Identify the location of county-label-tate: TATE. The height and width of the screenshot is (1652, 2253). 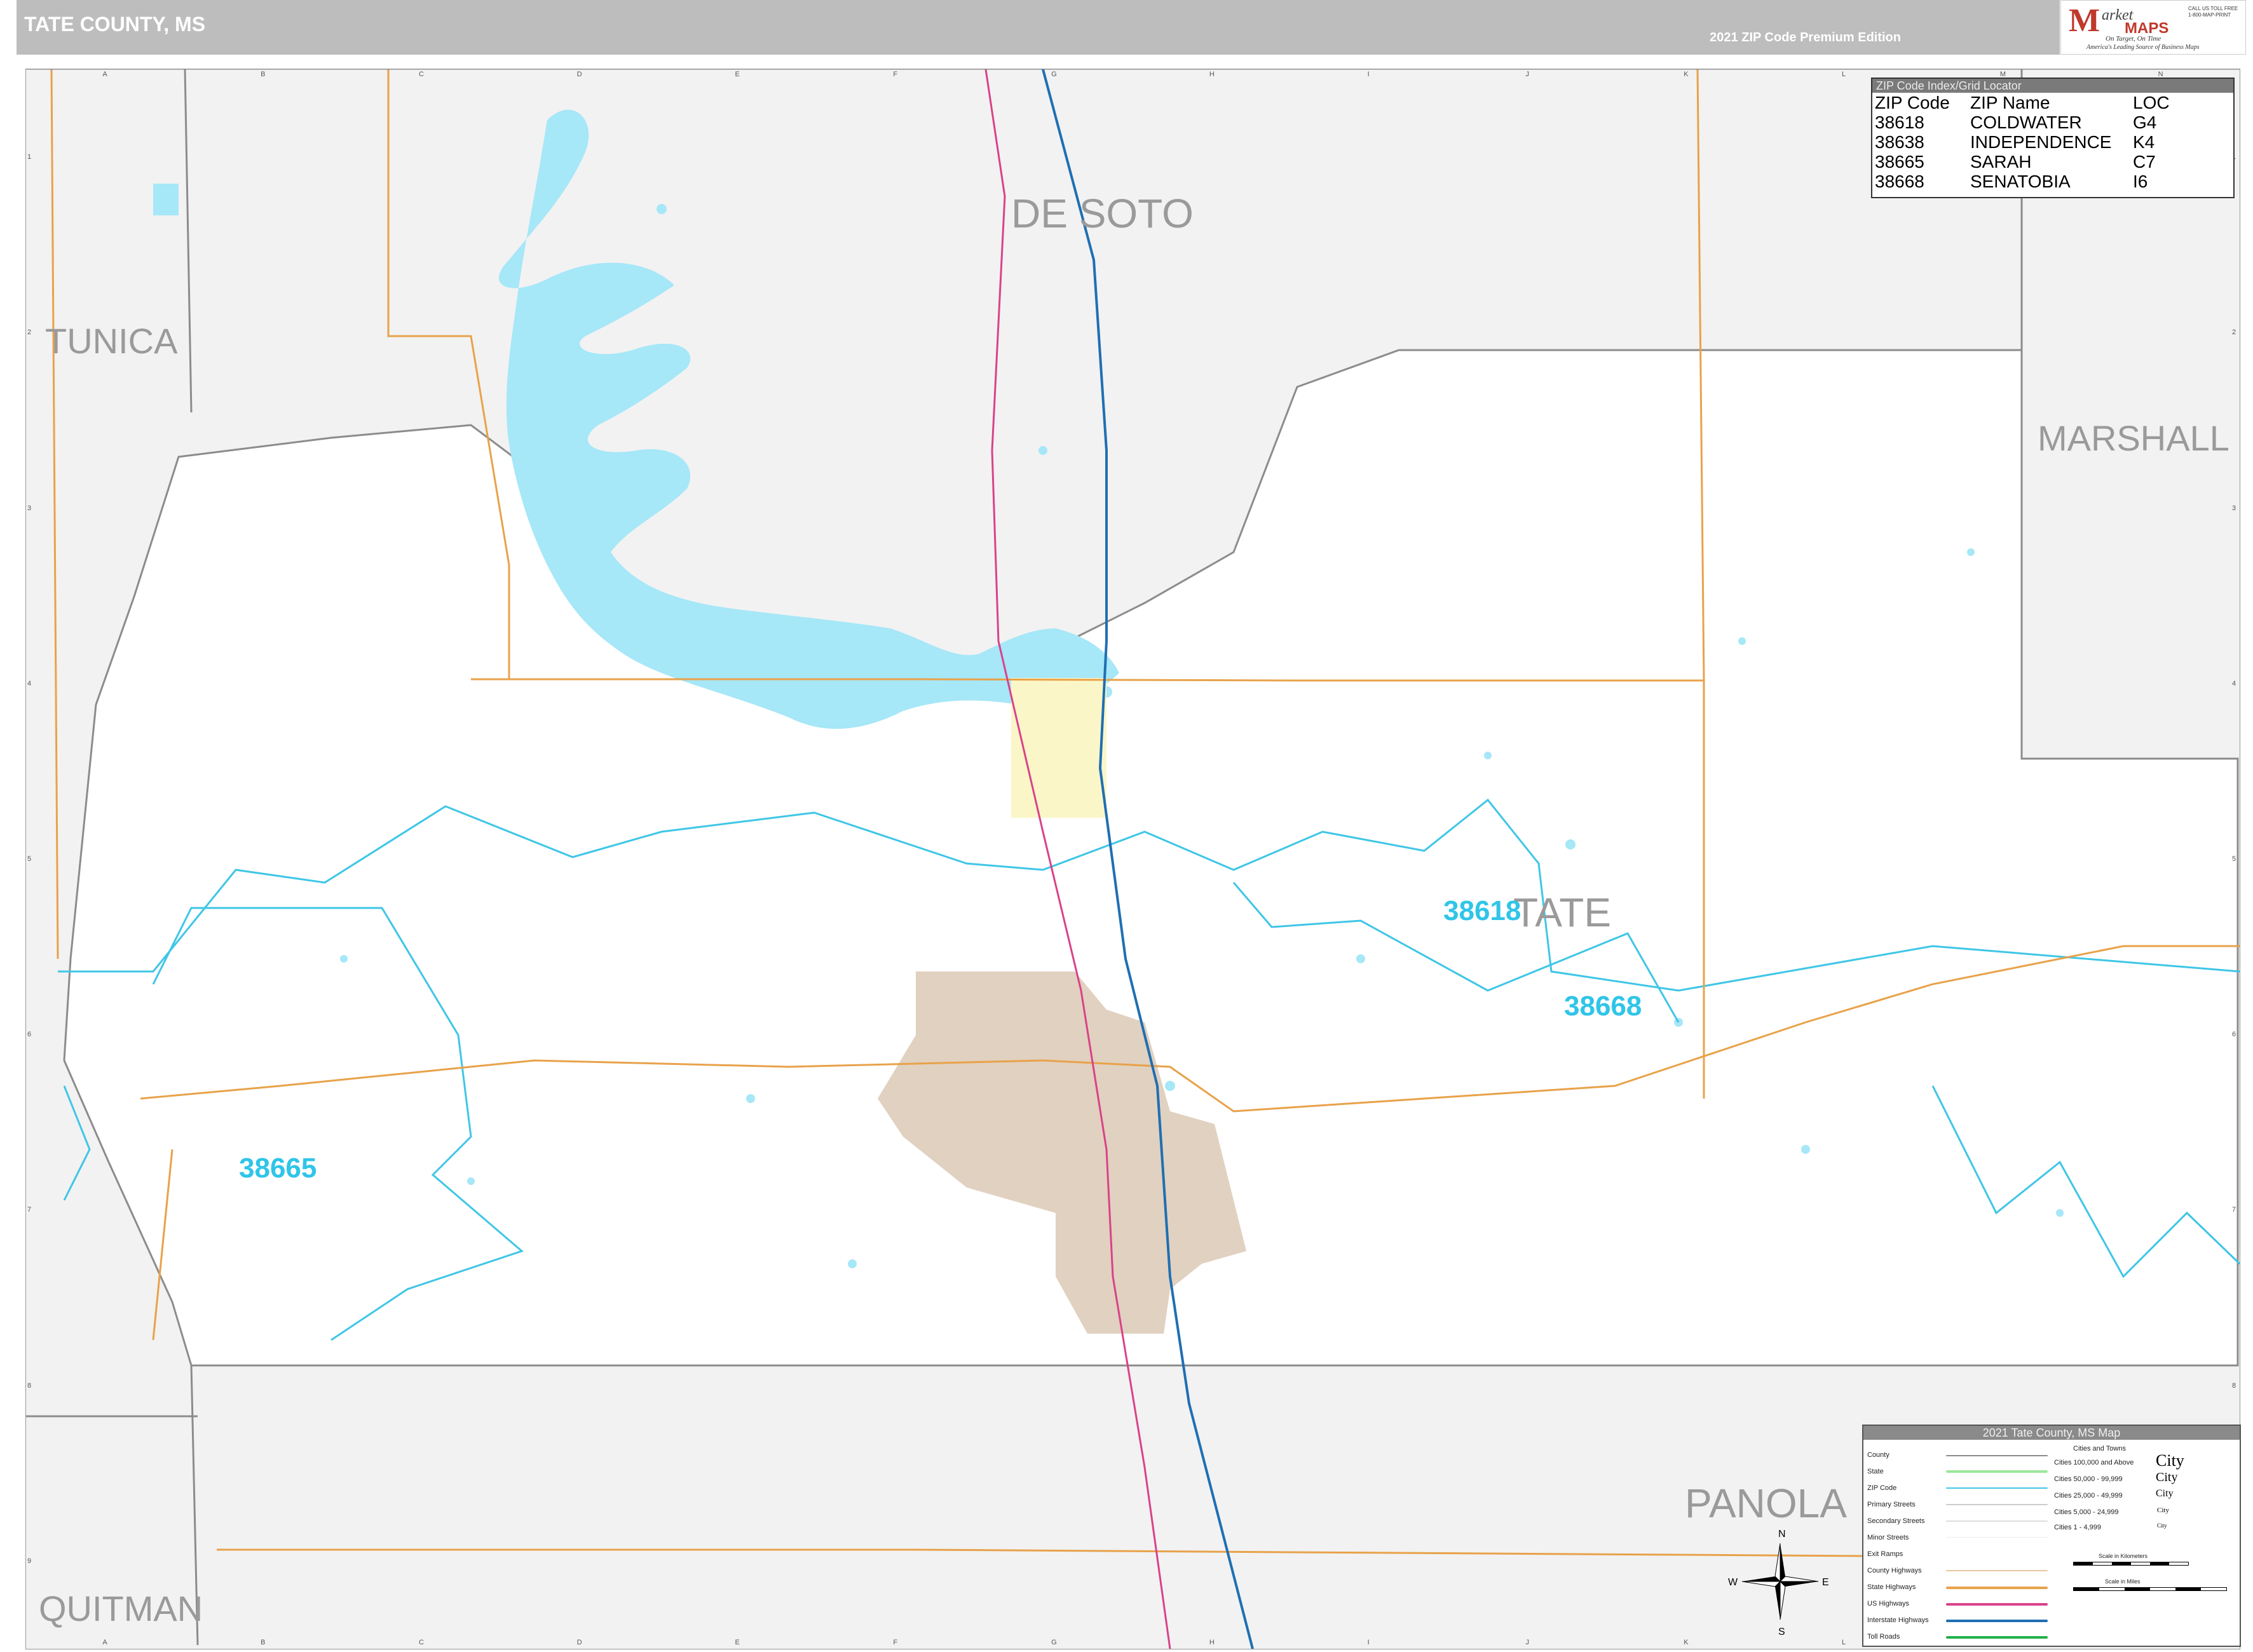
(1562, 913).